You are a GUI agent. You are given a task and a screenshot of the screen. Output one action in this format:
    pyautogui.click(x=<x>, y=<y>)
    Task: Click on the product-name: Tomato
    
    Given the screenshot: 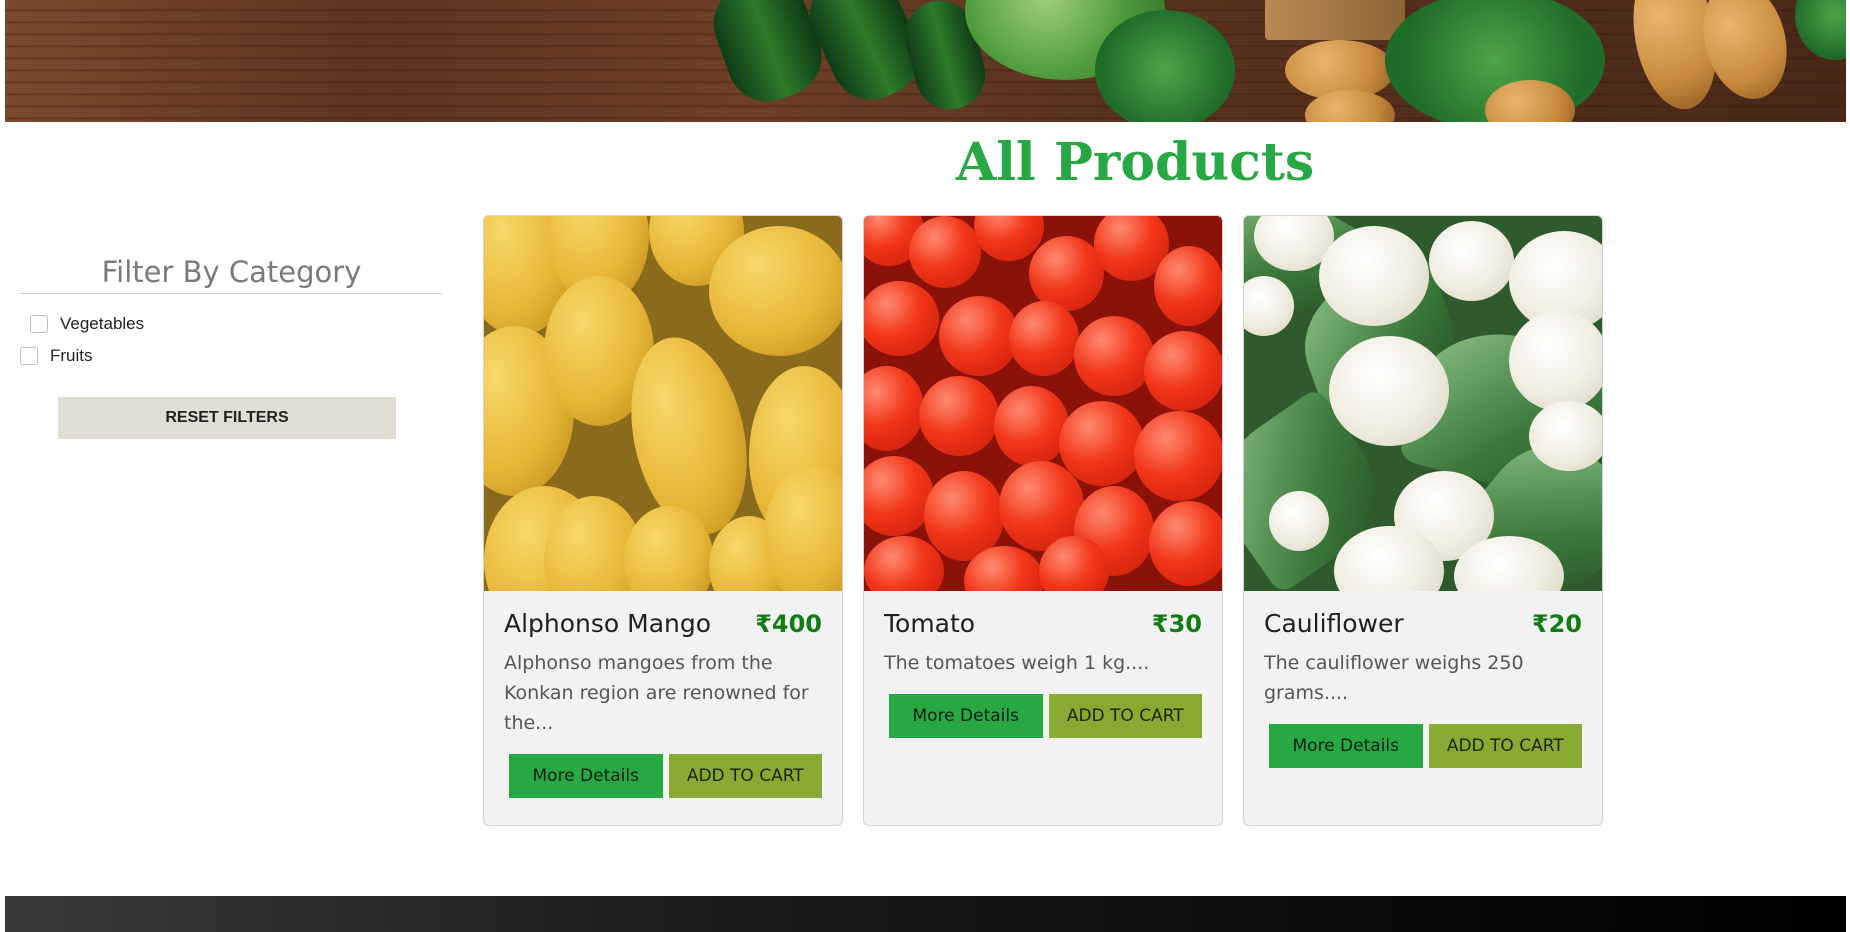 What is the action you would take?
    pyautogui.click(x=930, y=623)
    